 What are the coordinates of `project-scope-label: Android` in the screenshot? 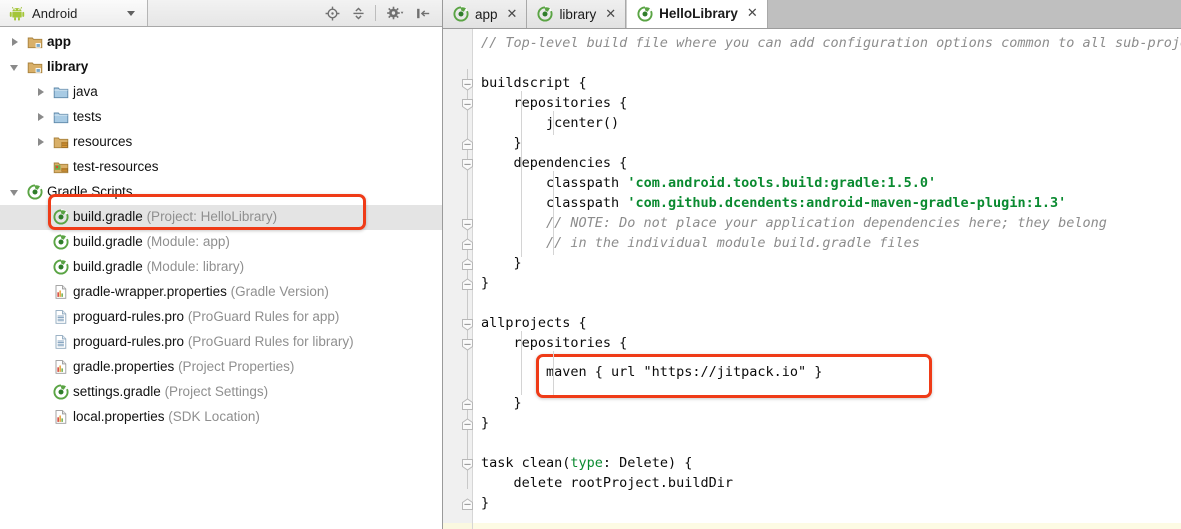 It's located at (55, 13).